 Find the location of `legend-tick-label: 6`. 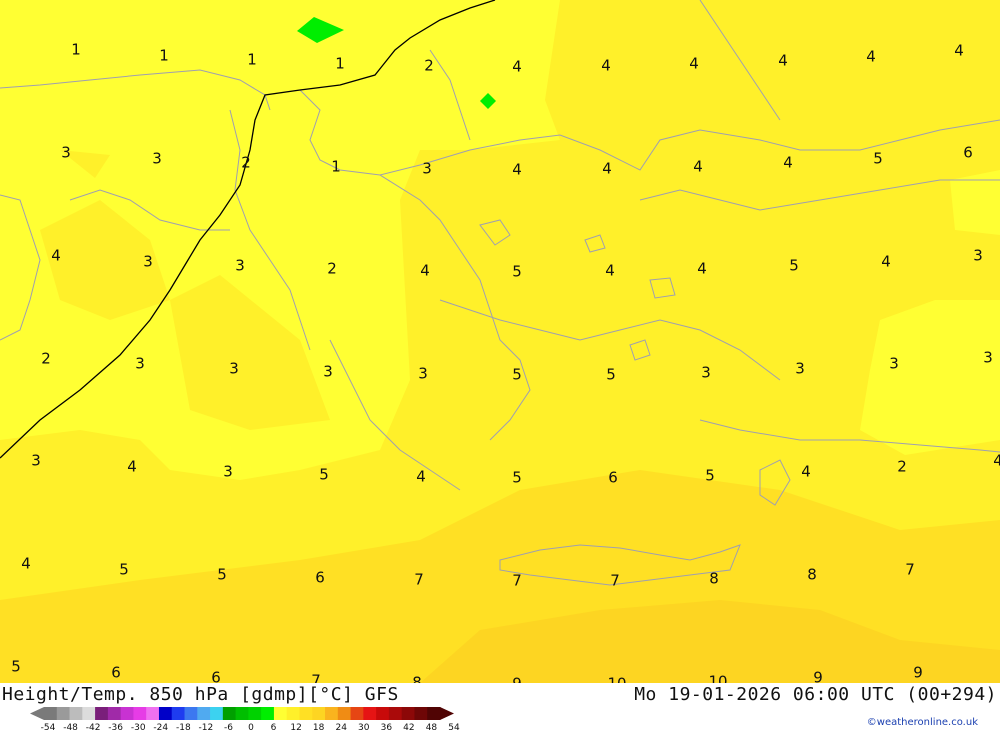

legend-tick-label: 6 is located at coordinates (273, 728).